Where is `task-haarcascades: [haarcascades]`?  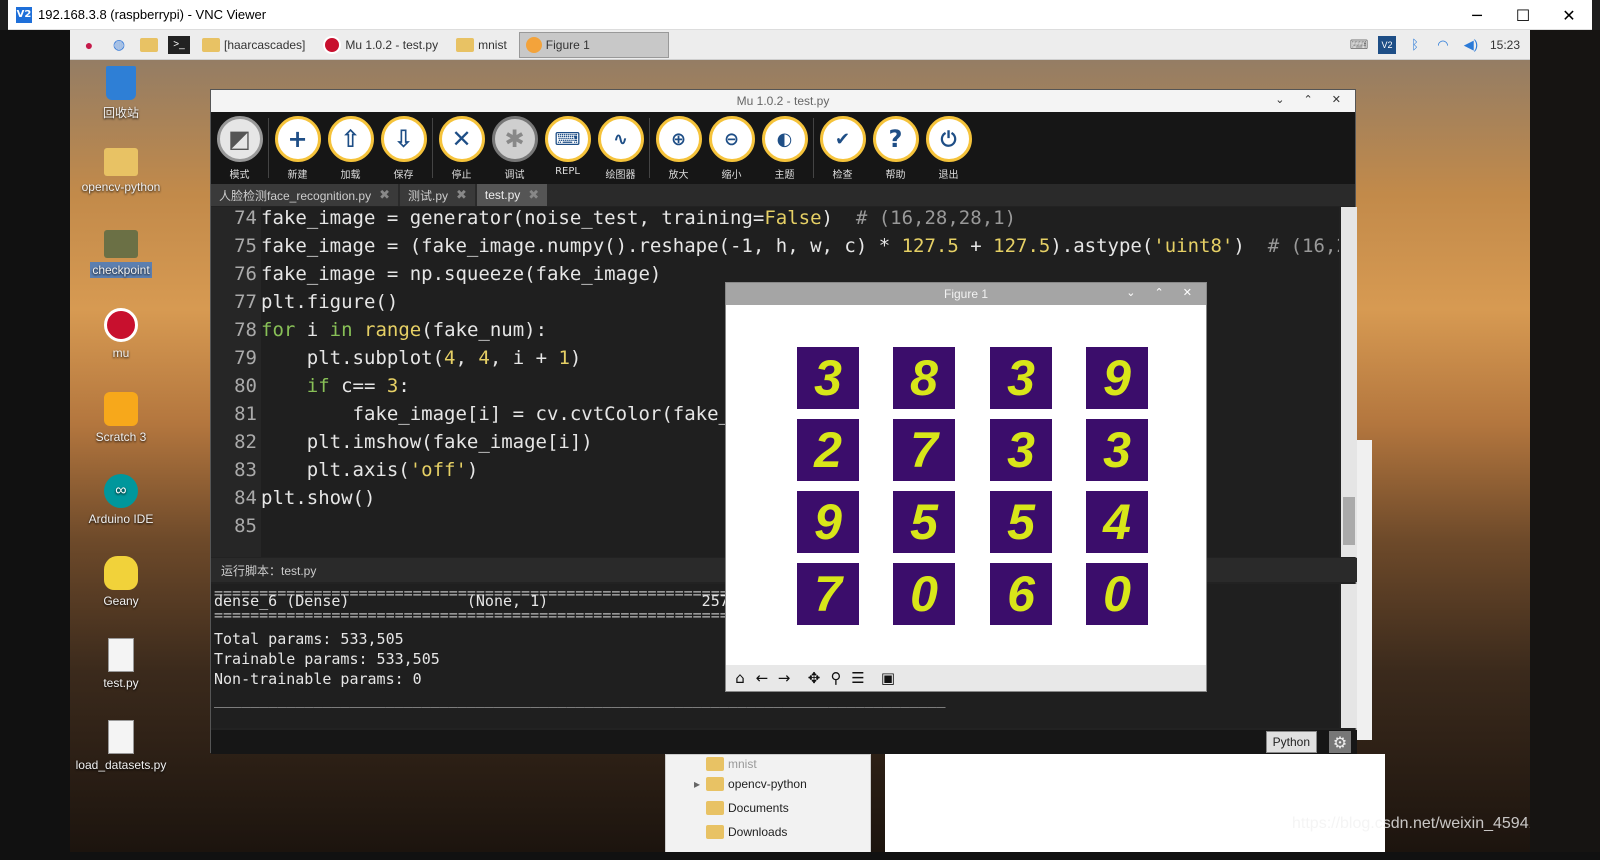
task-haarcascades: [haarcascades] is located at coordinates (253, 45).